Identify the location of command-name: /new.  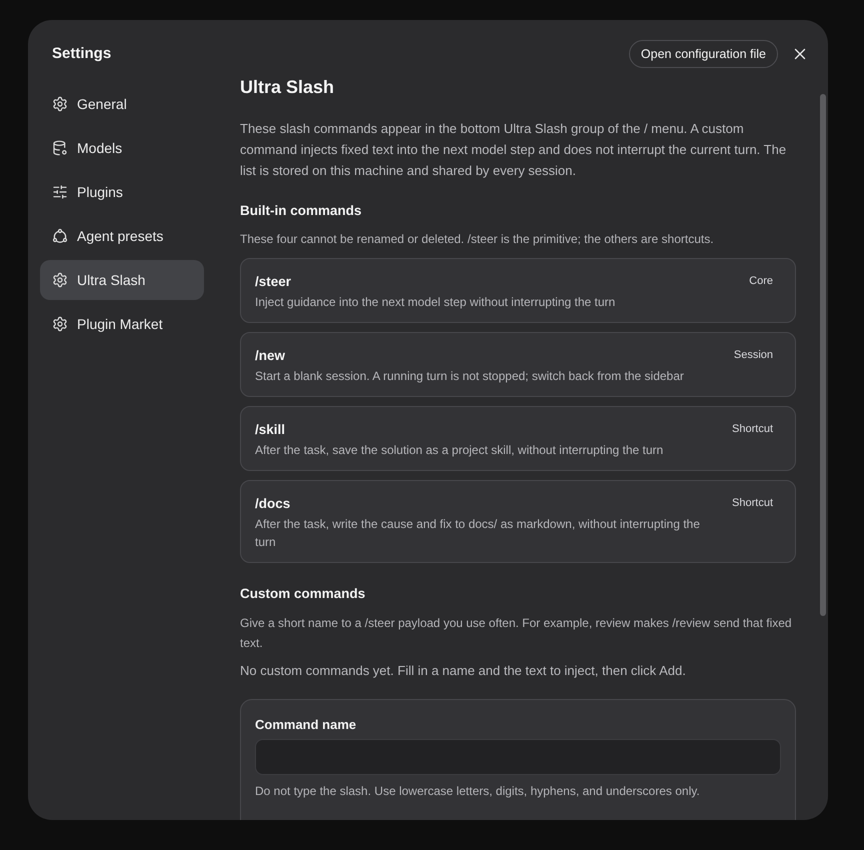
(270, 356).